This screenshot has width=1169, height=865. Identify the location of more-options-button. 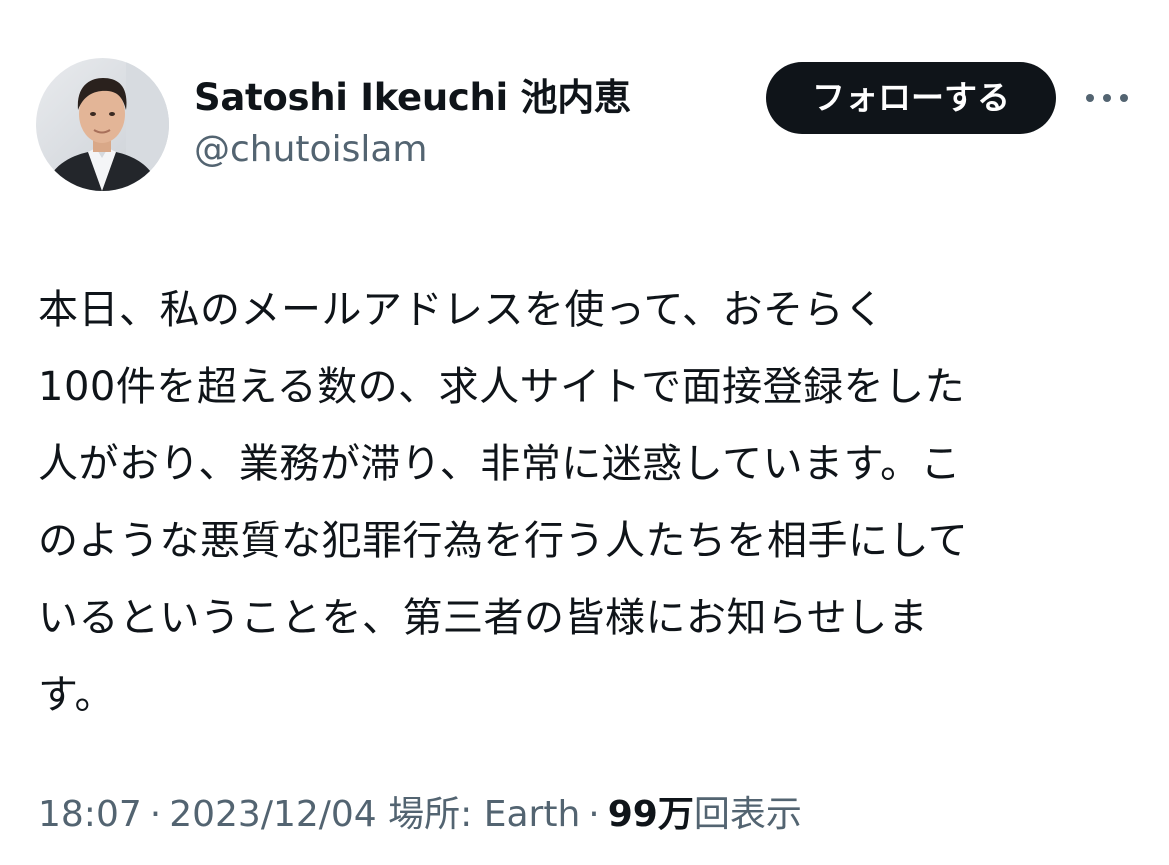
(1107, 98).